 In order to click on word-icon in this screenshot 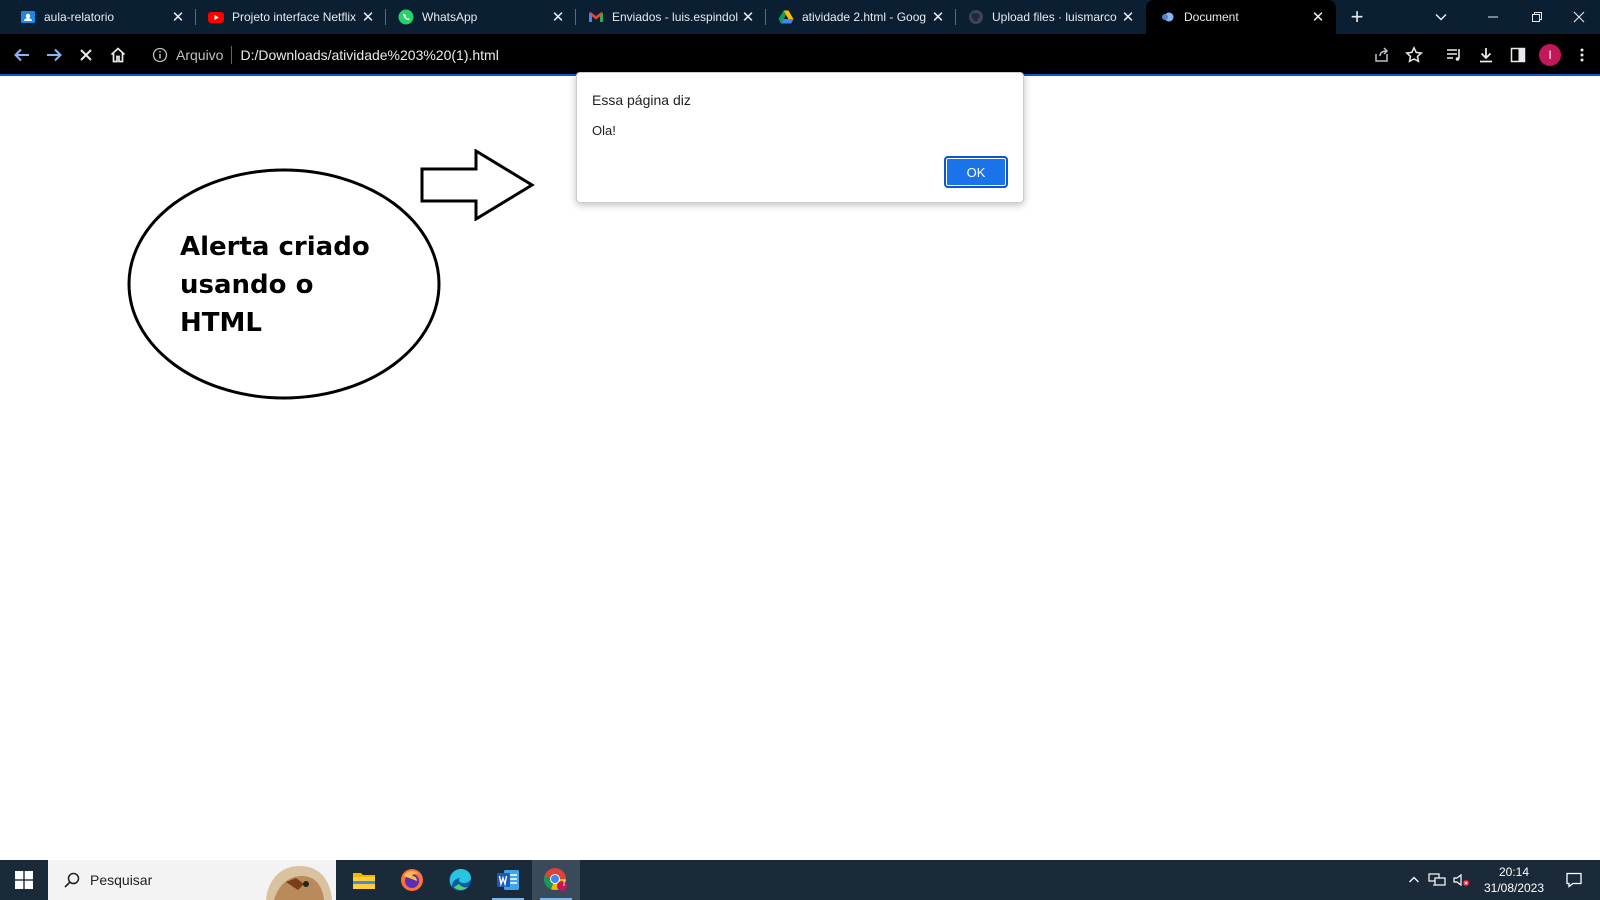, I will do `click(508, 880)`.